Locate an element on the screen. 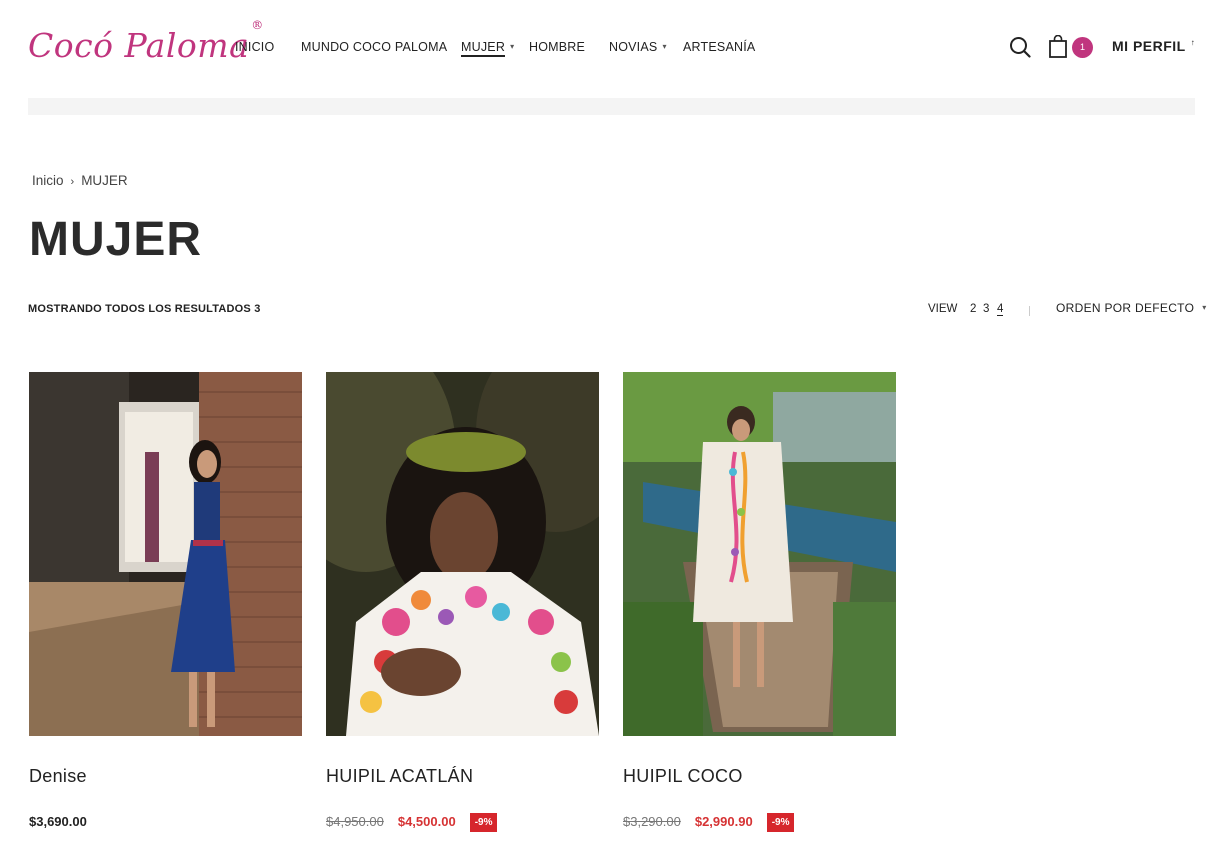 The image size is (1211, 844). nav-label: MUJER is located at coordinates (483, 48).